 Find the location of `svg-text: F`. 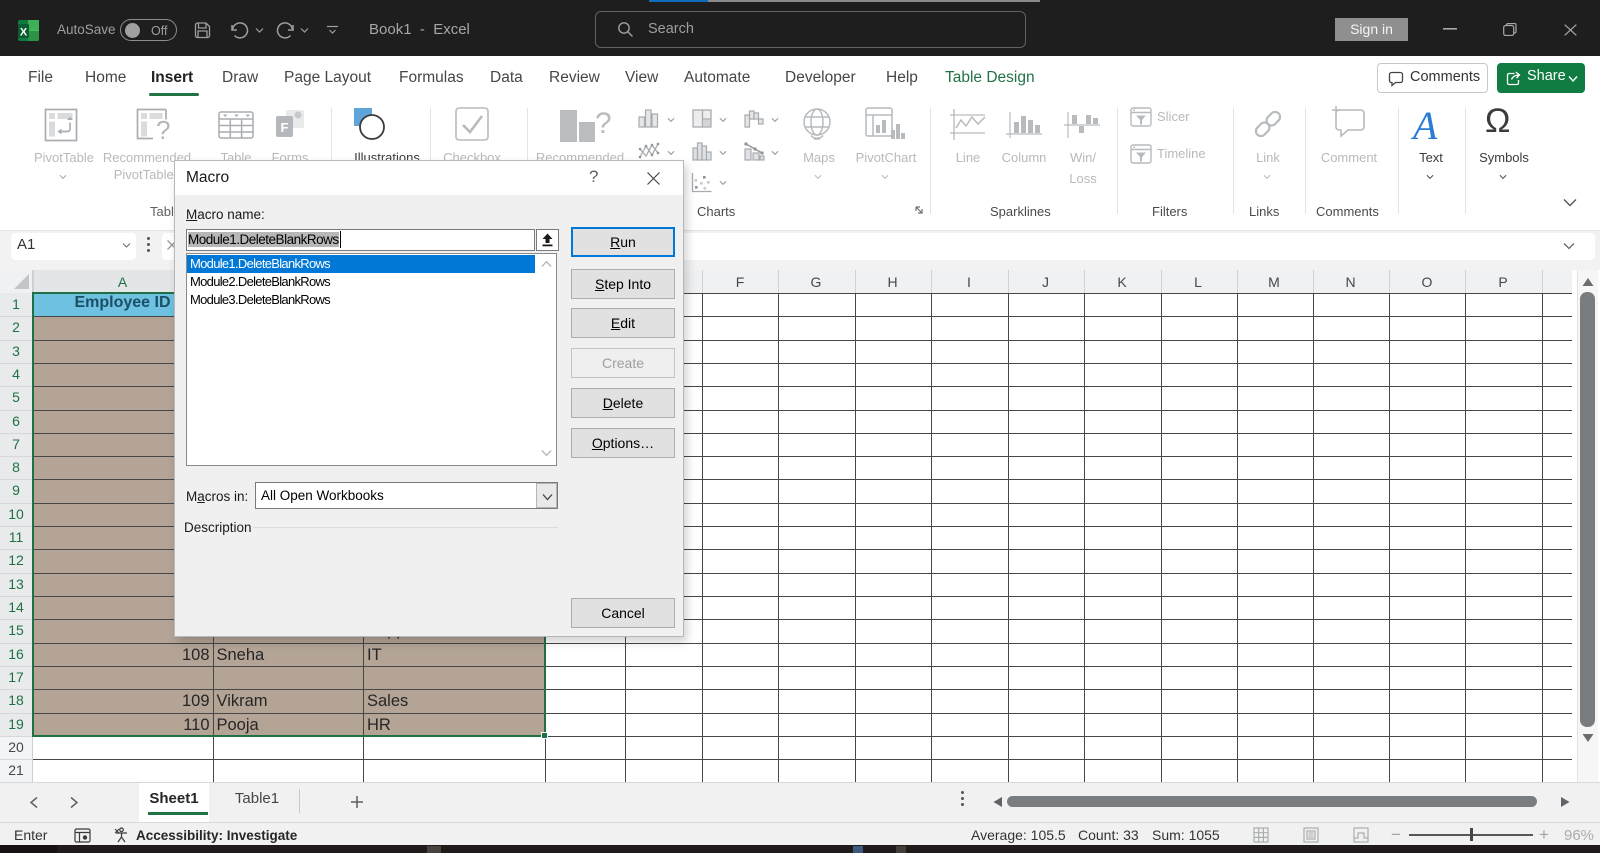

svg-text: F is located at coordinates (285, 127).